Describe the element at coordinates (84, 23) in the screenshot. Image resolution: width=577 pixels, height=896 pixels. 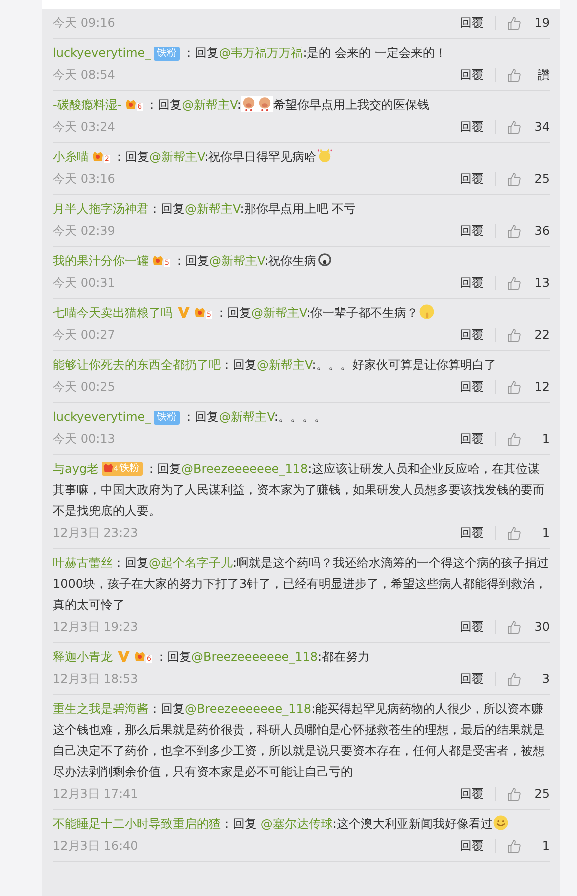
I see `comment-time: 今天 09:16` at that location.